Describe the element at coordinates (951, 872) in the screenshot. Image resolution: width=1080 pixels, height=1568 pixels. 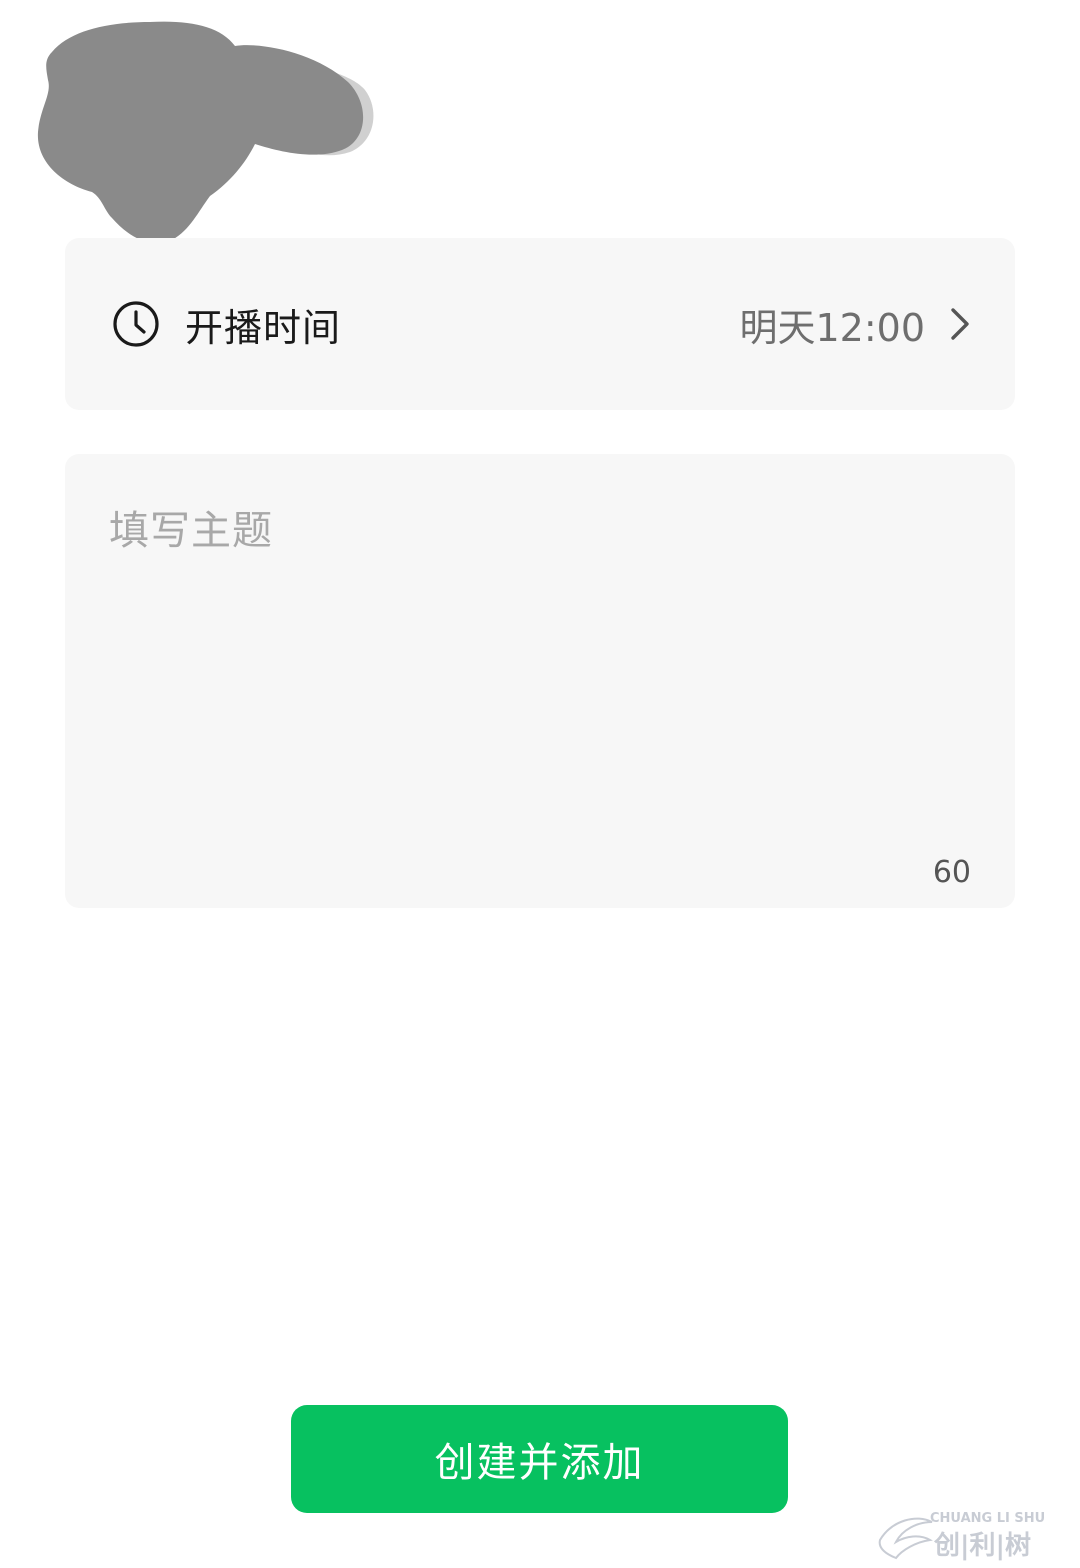
I see `char-counter: 60` at that location.